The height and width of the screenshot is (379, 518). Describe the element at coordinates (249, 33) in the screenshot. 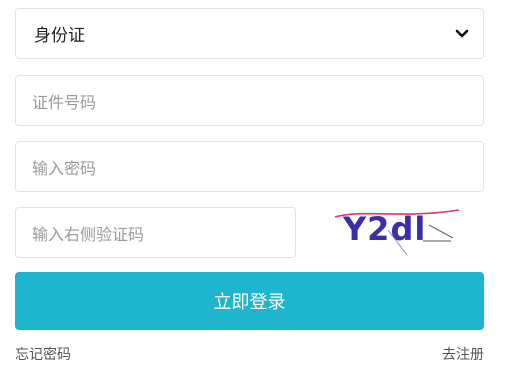

I see `id-type-select: 身份证` at that location.